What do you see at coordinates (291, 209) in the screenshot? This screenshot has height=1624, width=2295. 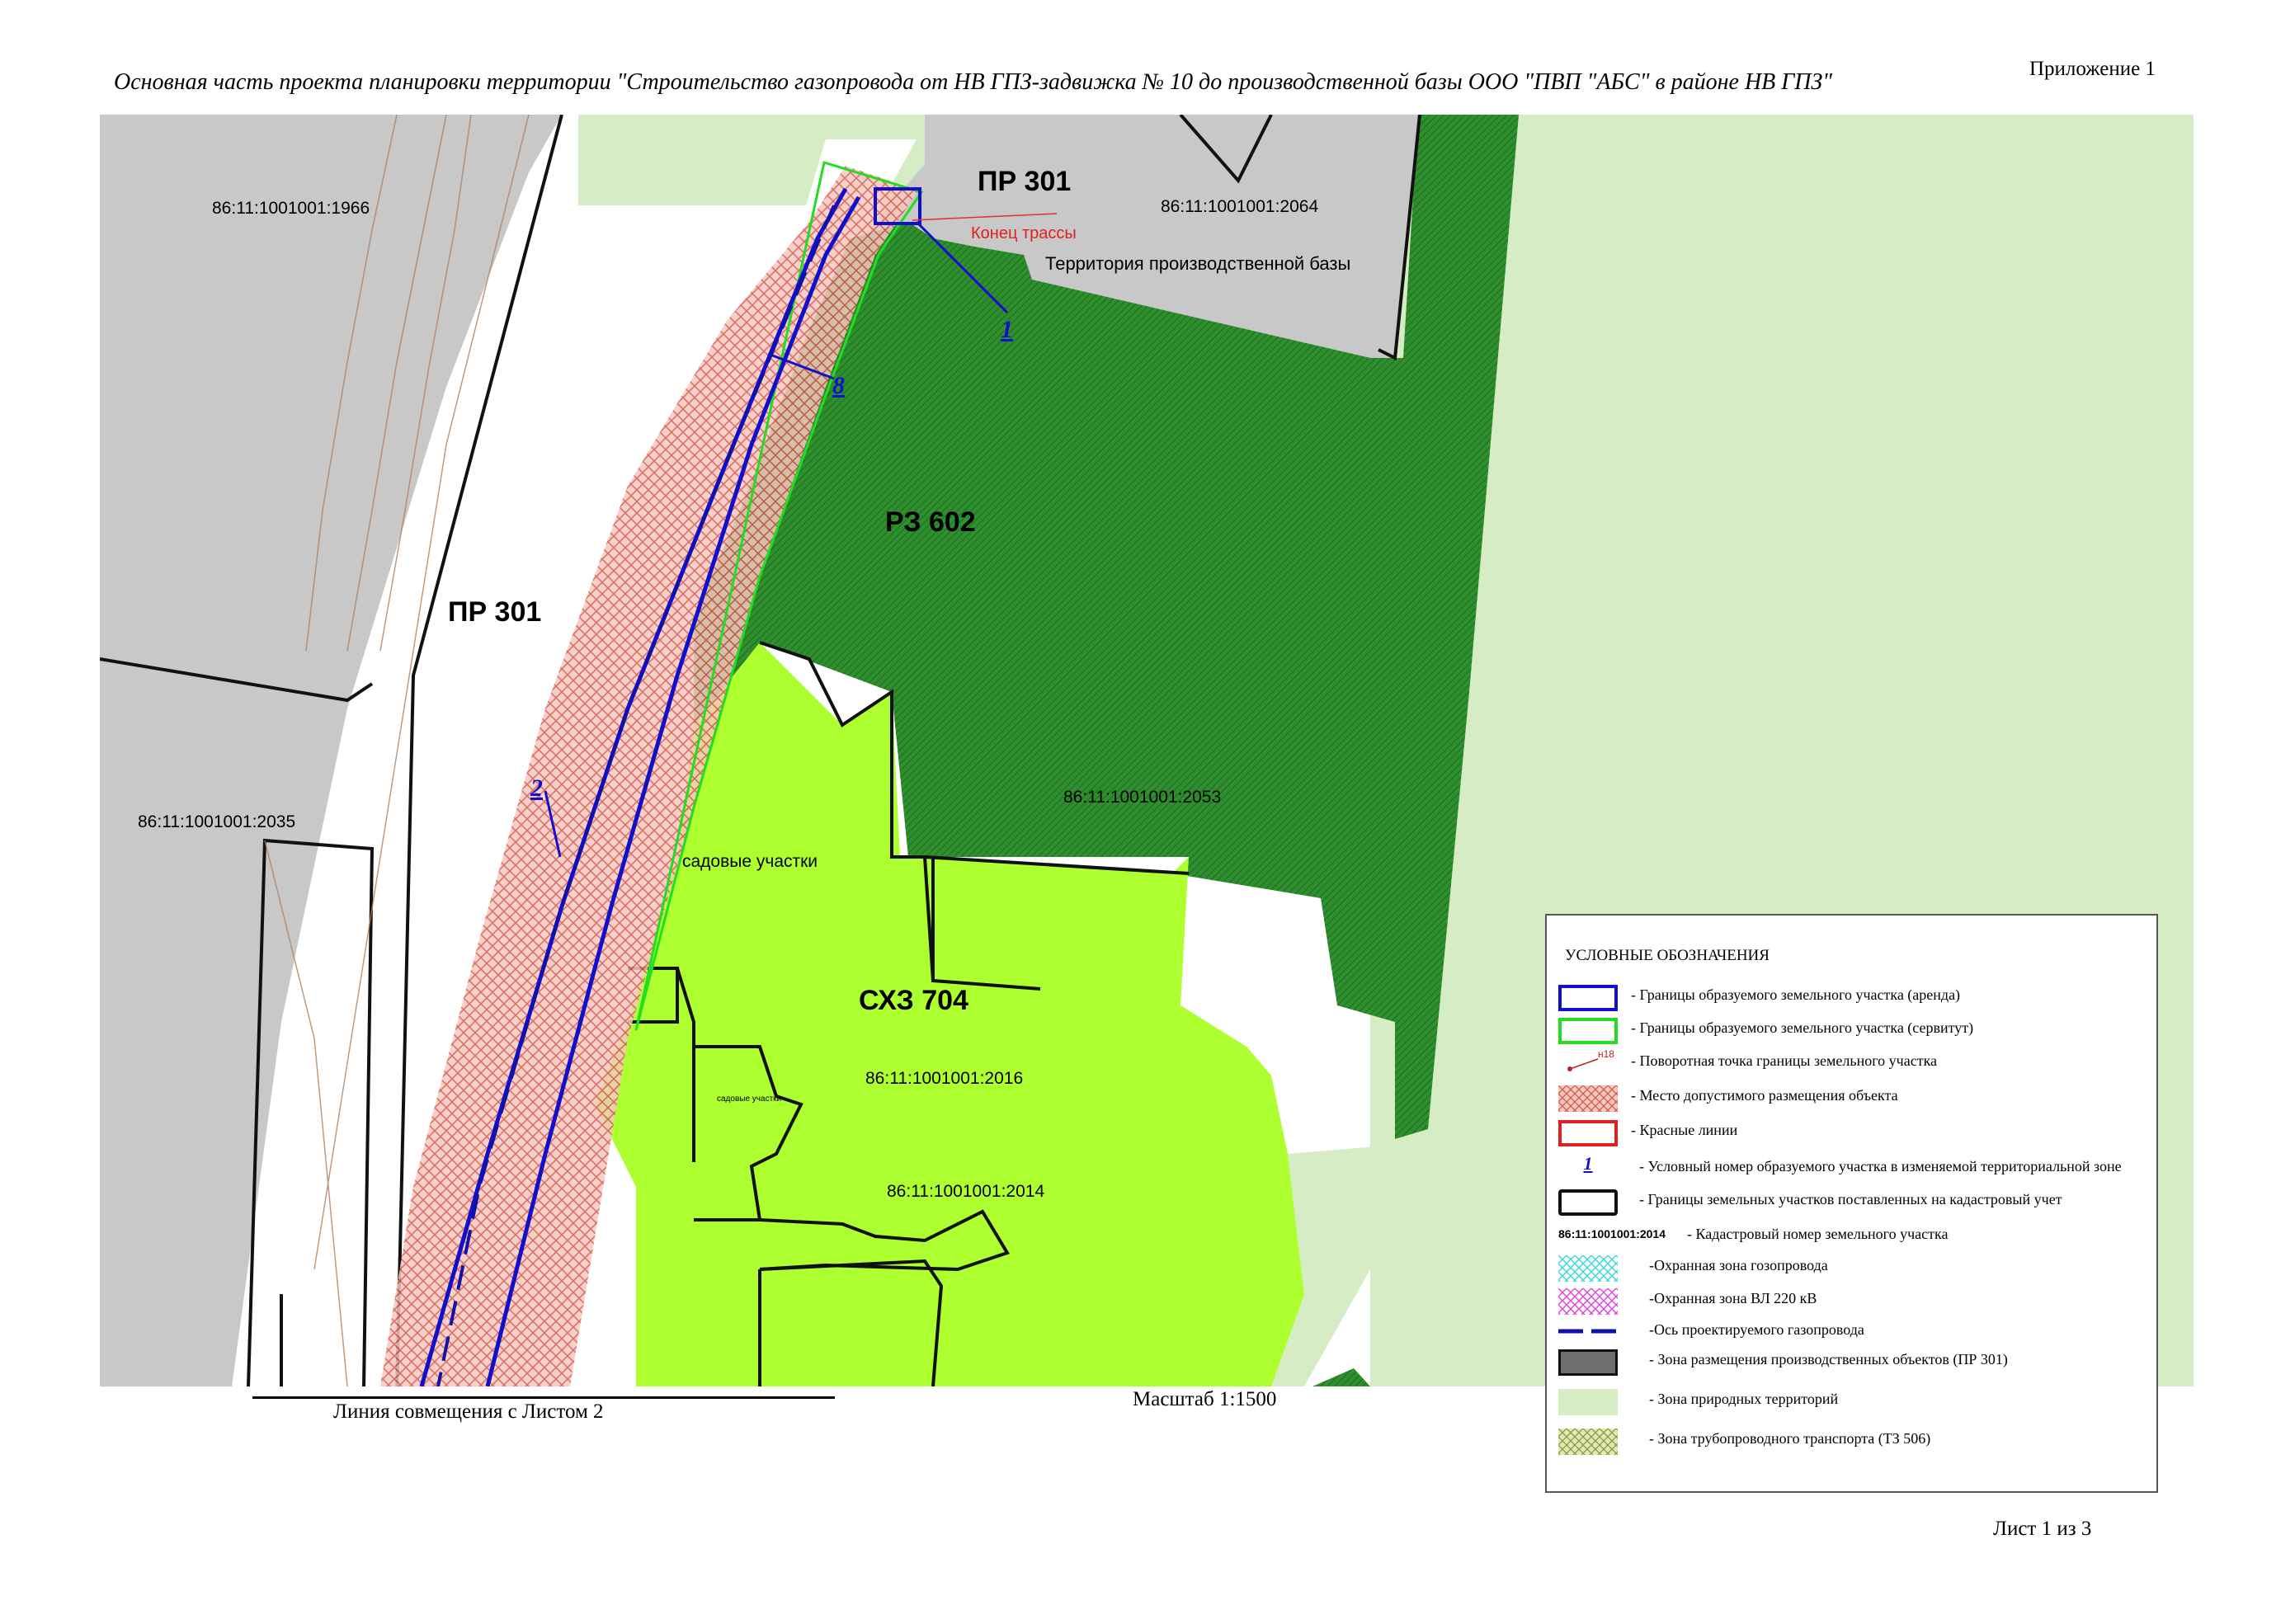 I see `cadastral-1966: 86:11:1001001:1966` at bounding box center [291, 209].